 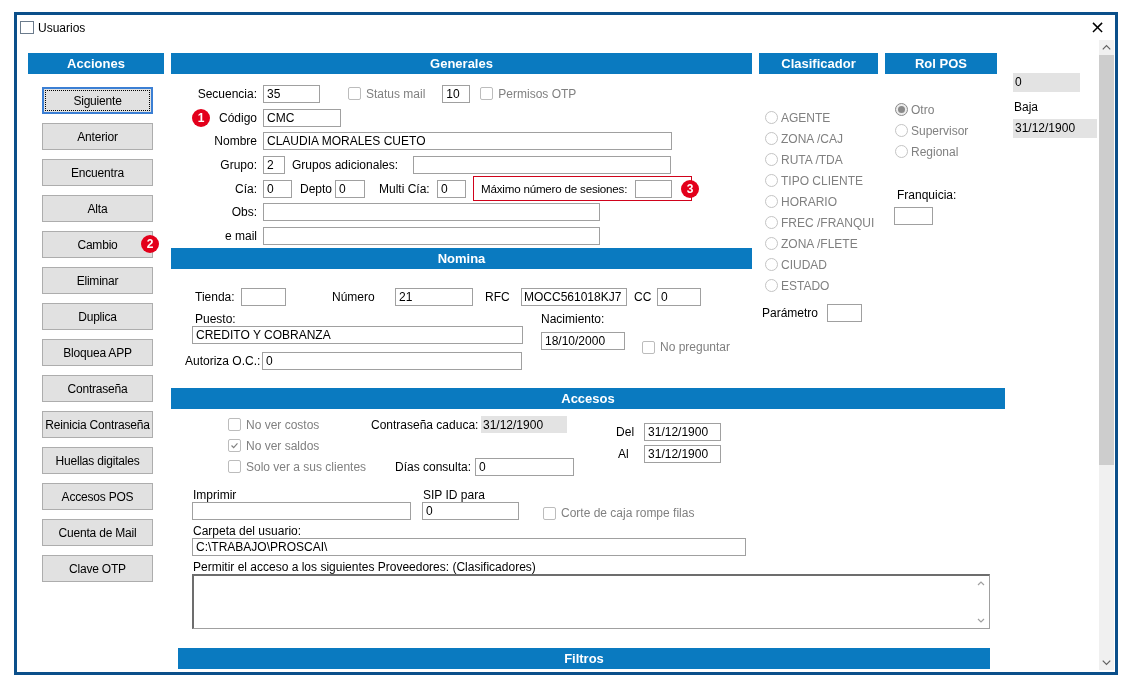 I want to click on readonly-field: 0, so click(x=1046, y=82).